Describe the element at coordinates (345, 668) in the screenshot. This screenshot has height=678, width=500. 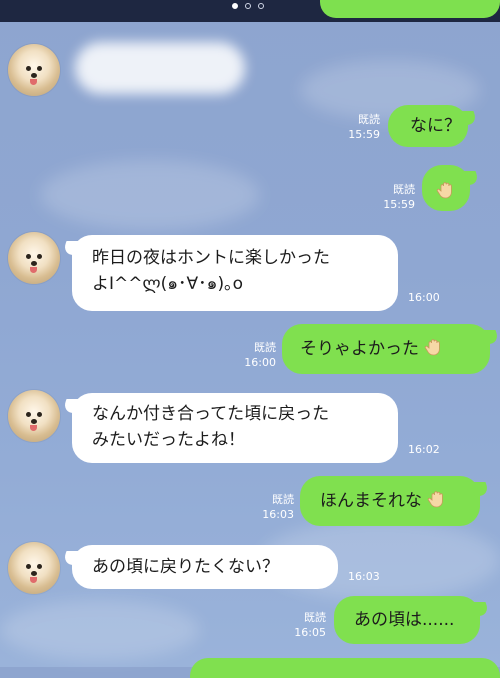
I see `next-message-bubble-edge` at that location.